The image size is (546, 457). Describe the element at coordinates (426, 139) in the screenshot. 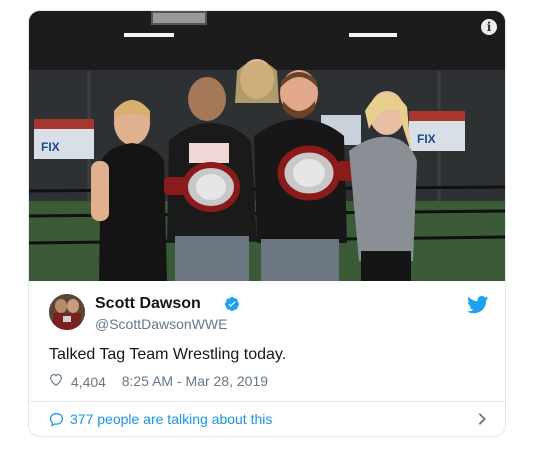

I see `banner-right-text: FIX` at that location.